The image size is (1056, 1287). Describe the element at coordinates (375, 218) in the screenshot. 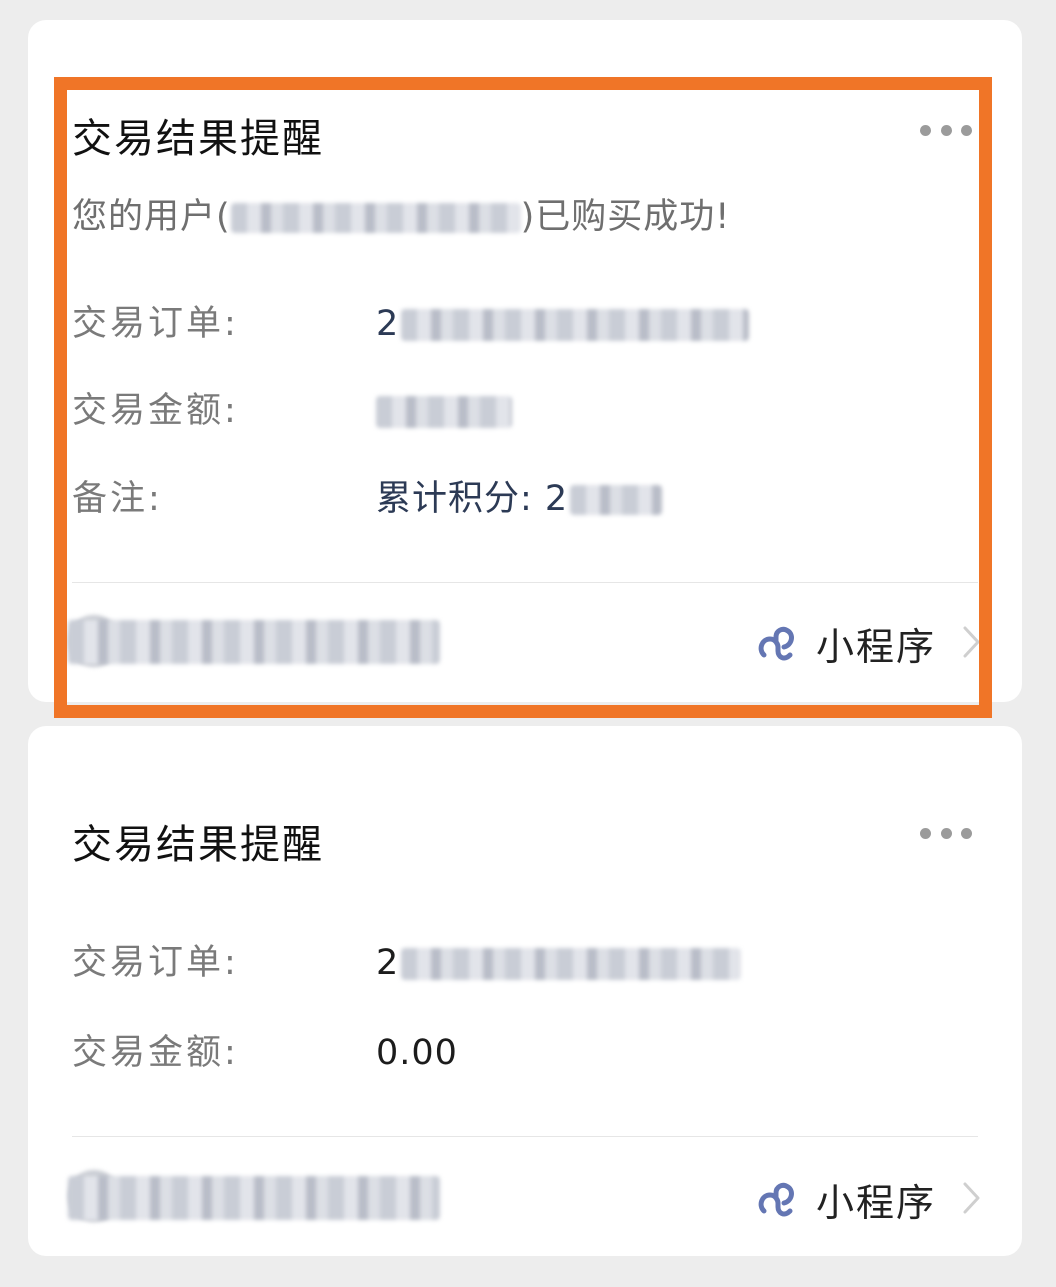

I see `redacted-user` at that location.